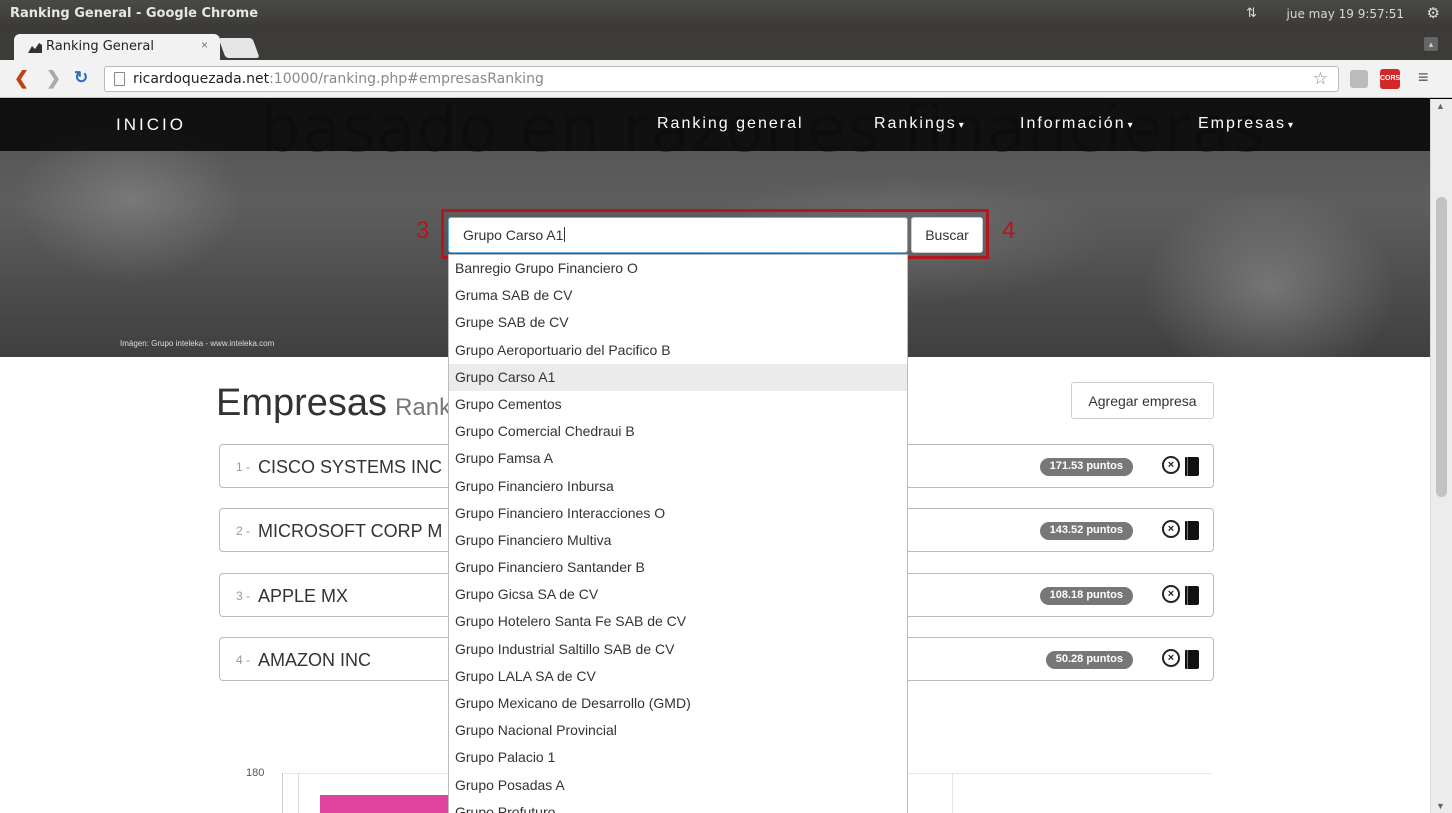 This screenshot has height=813, width=1452. Describe the element at coordinates (350, 403) in the screenshot. I see `page-title: Empresas Ranking` at that location.